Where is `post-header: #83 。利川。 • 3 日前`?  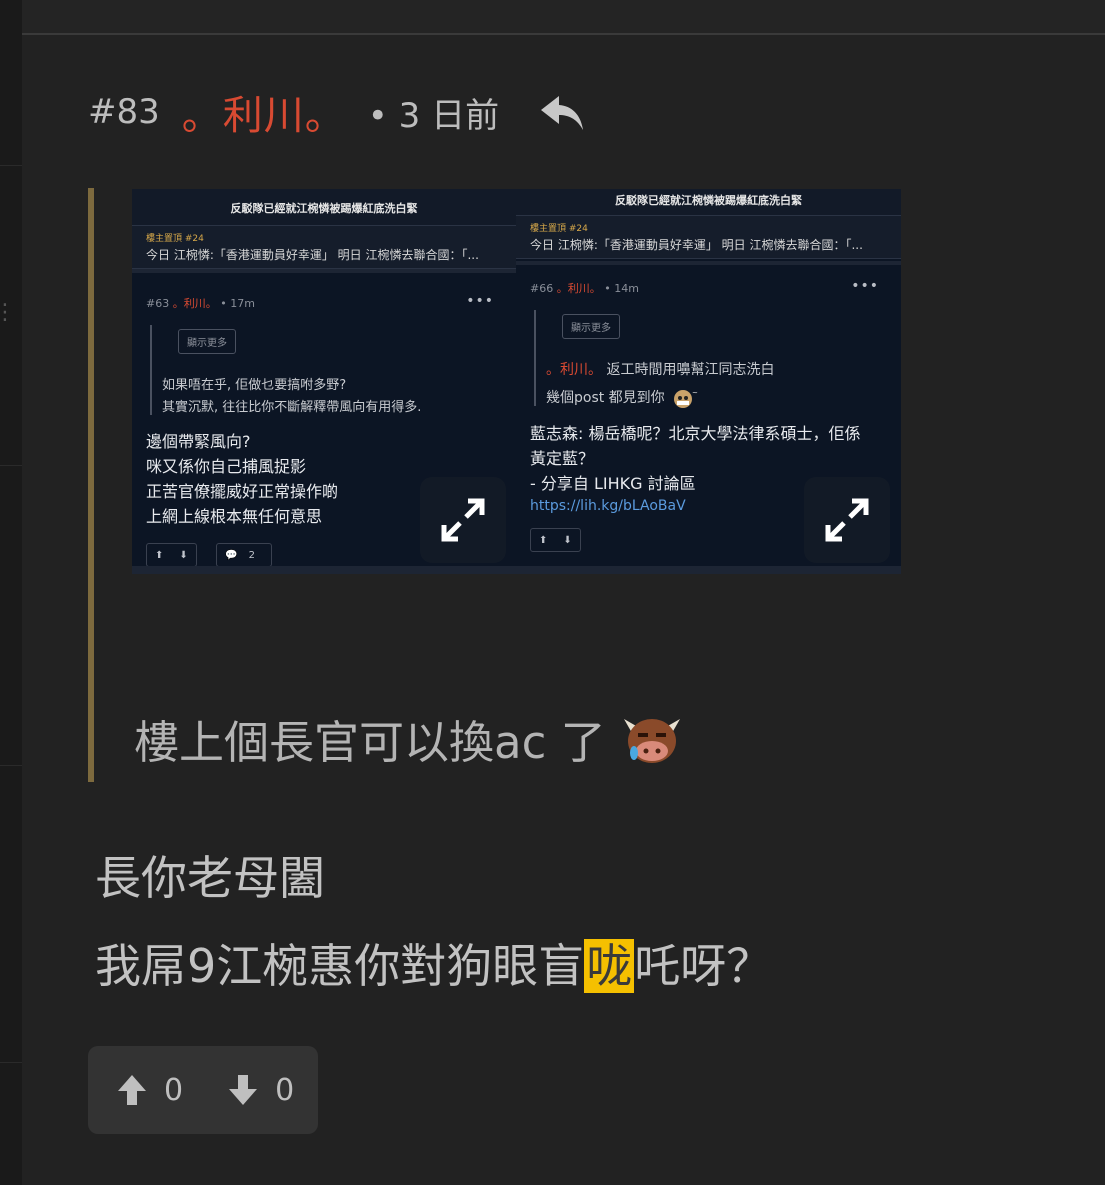 post-header: #83 。利川。 • 3 日前 is located at coordinates (336, 112).